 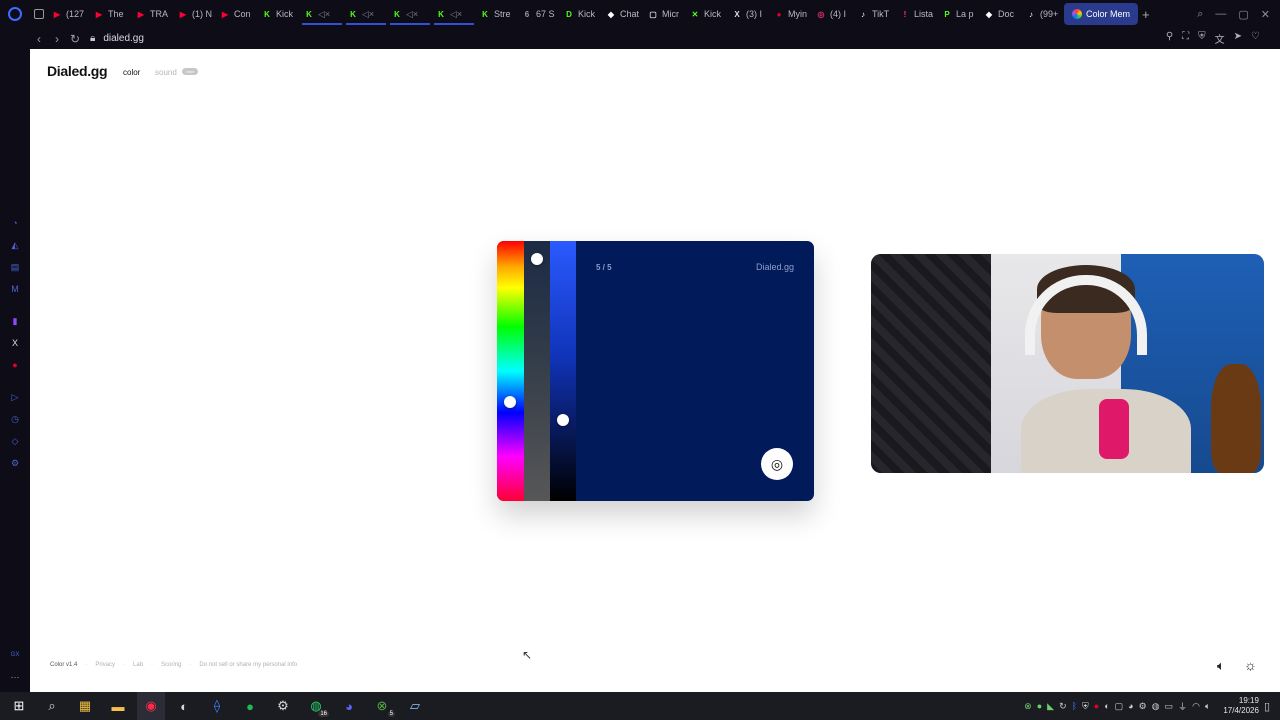 What do you see at coordinates (1043, 14) in the screenshot?
I see `browser-tab: ♪ (99+` at bounding box center [1043, 14].